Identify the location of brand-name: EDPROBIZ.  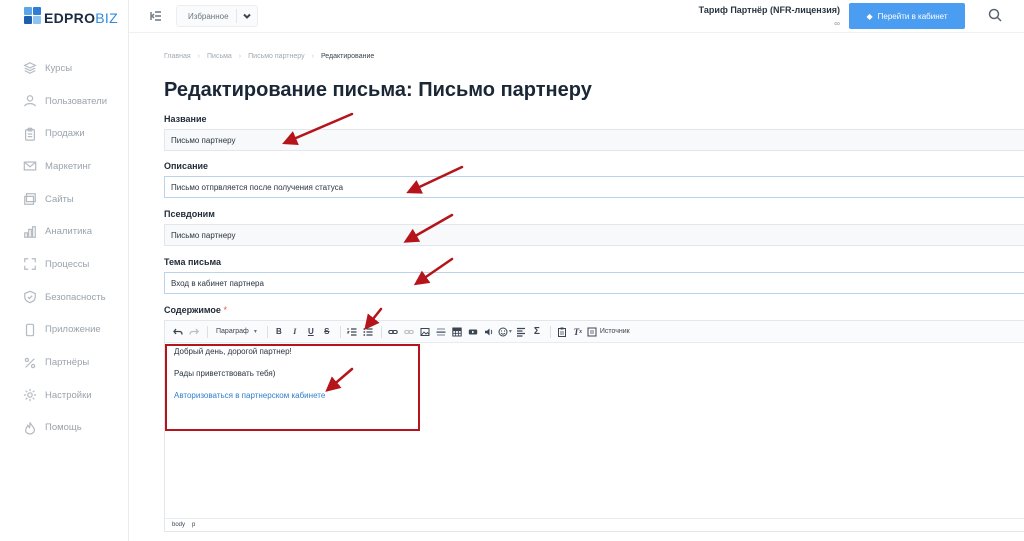
(81, 18).